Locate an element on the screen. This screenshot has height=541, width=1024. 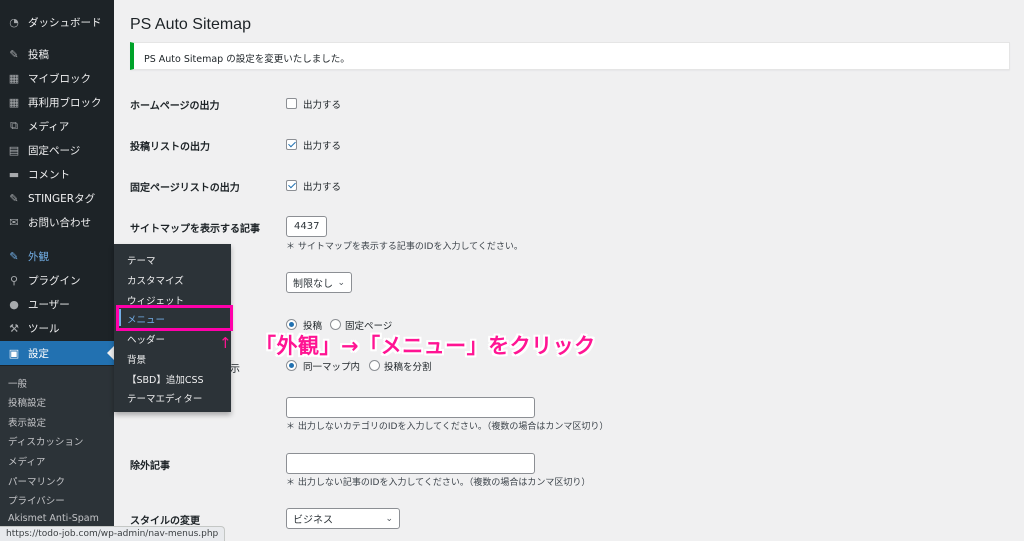
pages-output-checkbox is located at coordinates (291, 185).